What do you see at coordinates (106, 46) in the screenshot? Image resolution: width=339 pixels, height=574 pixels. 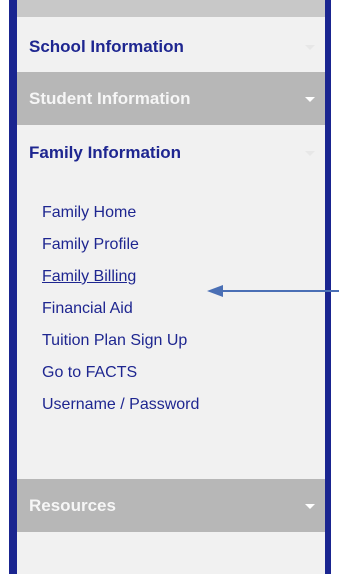 I see `section-school-label: School Information` at bounding box center [106, 46].